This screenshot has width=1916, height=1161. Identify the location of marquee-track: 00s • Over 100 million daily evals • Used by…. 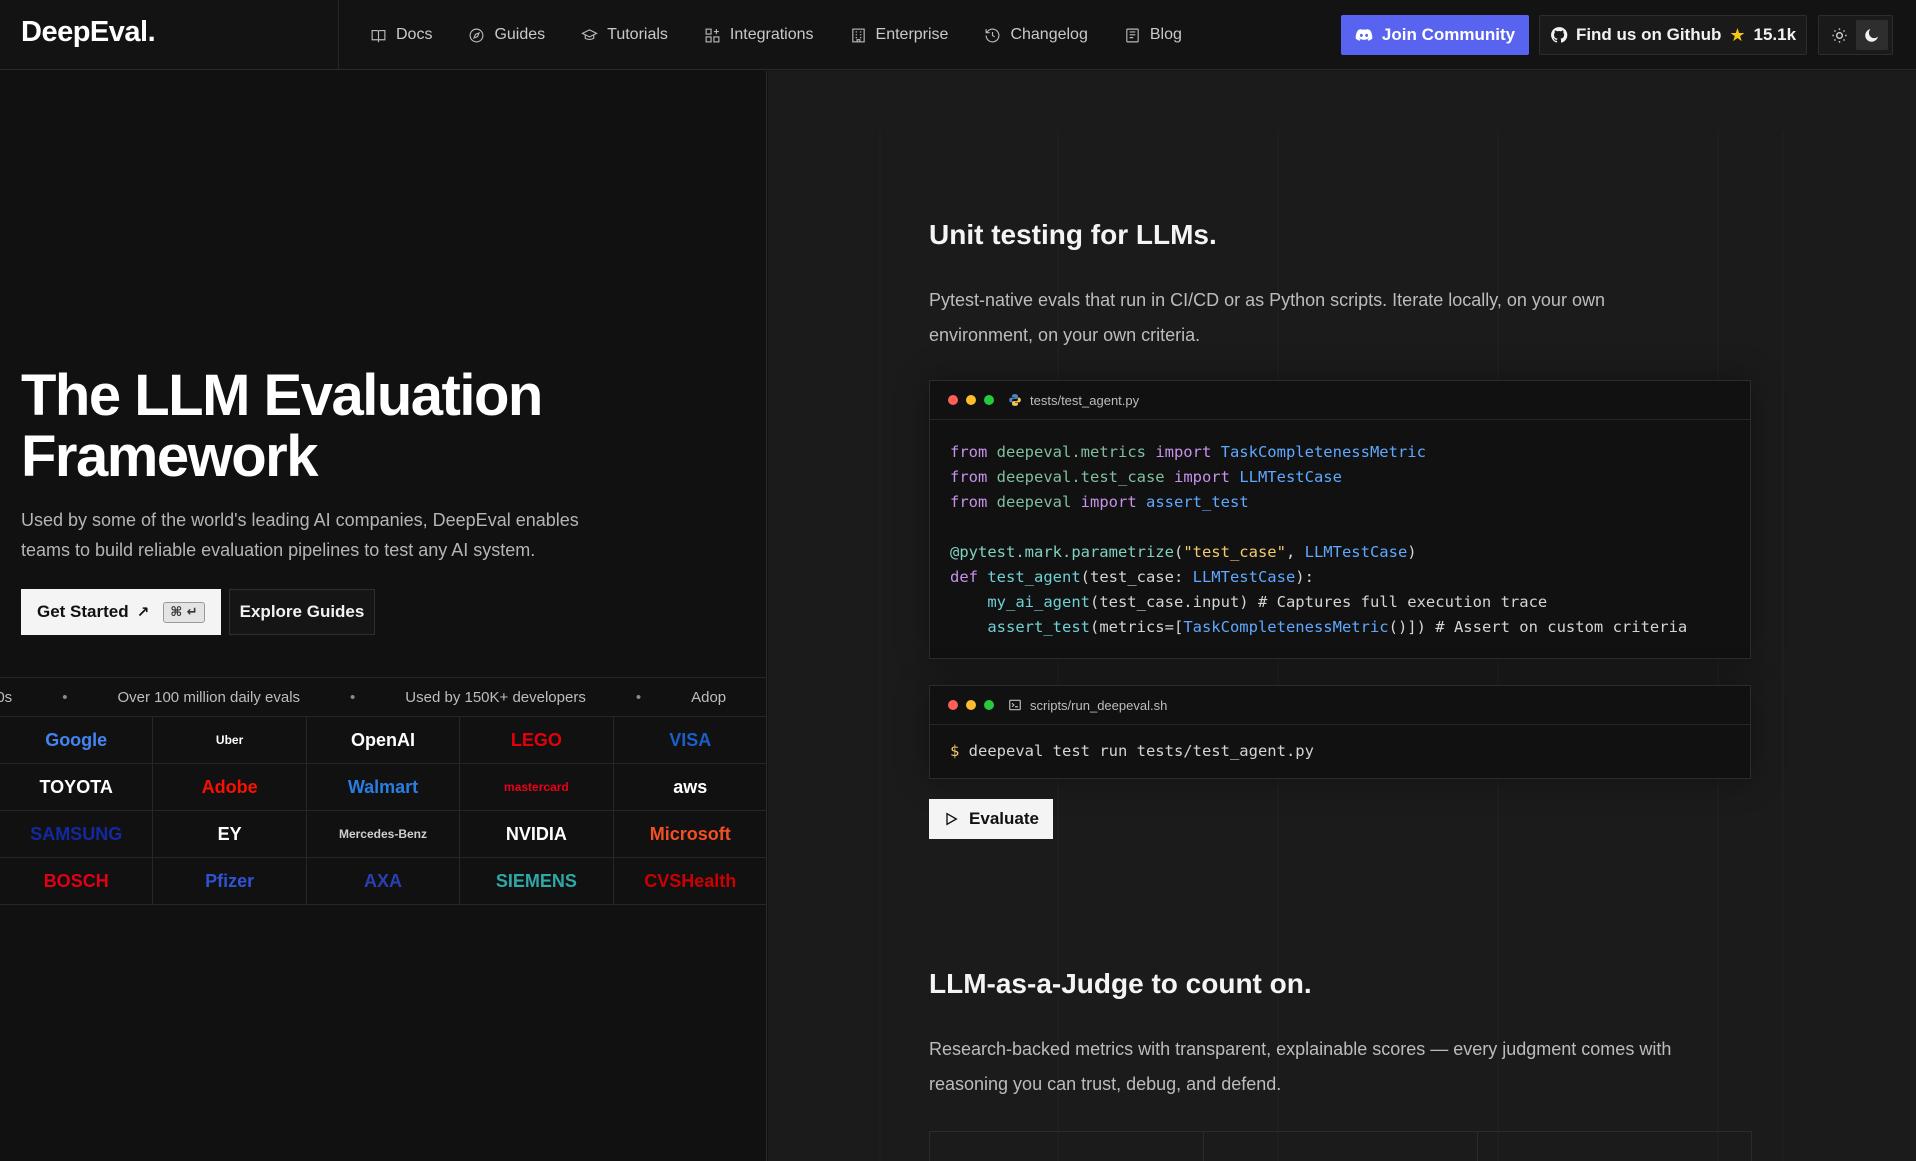
(363, 697).